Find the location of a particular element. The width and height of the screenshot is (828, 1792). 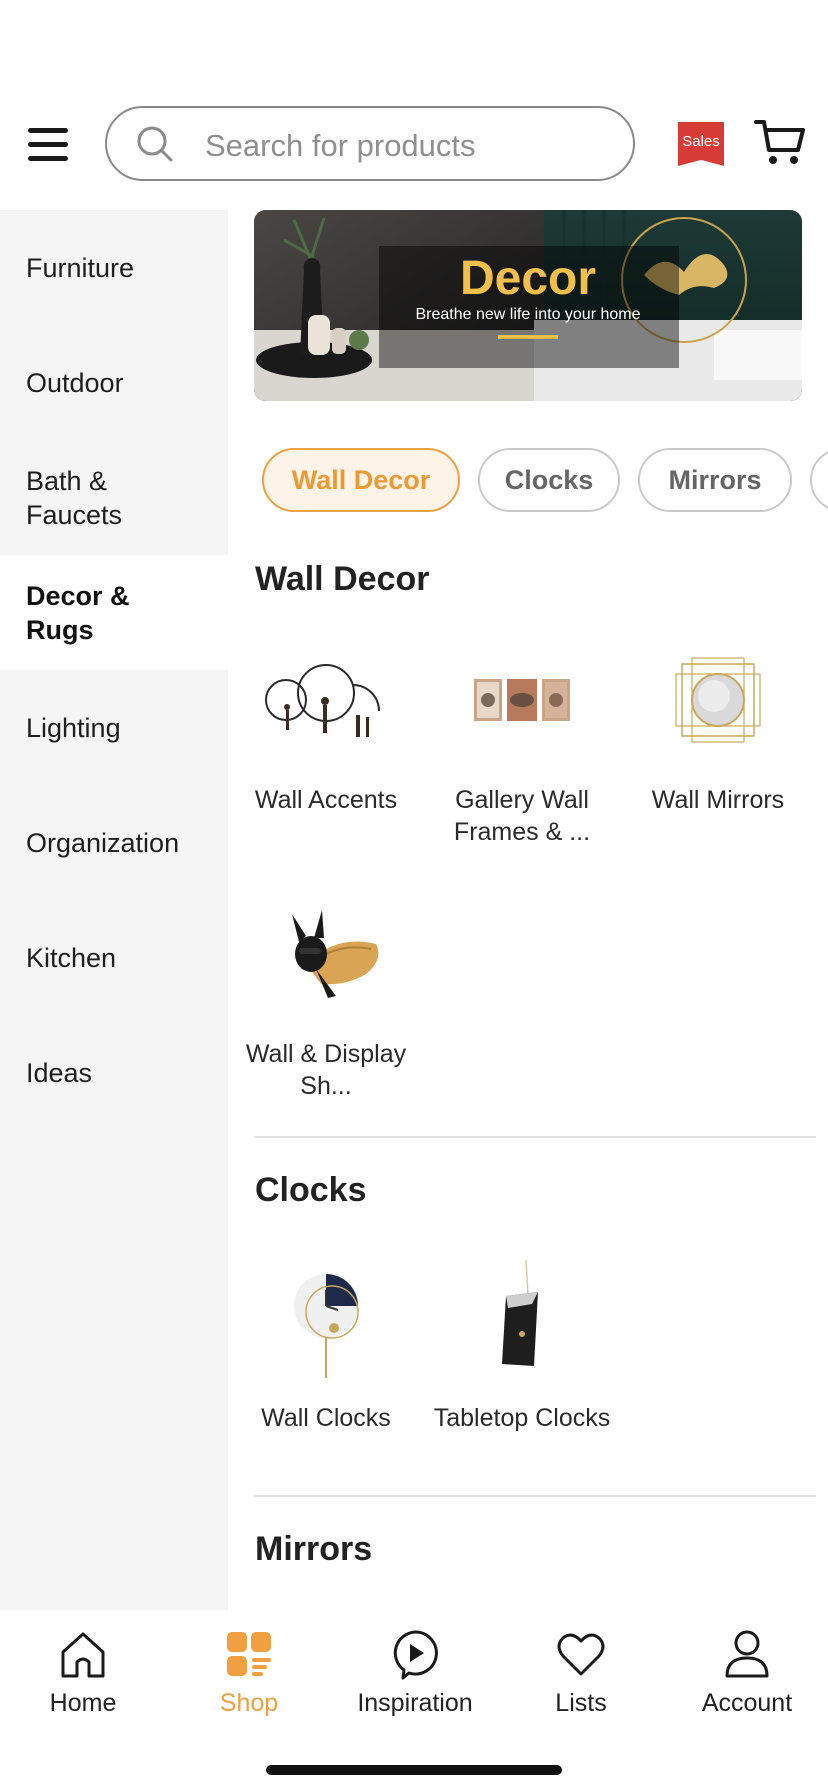

wall-accents-image is located at coordinates (322, 700).